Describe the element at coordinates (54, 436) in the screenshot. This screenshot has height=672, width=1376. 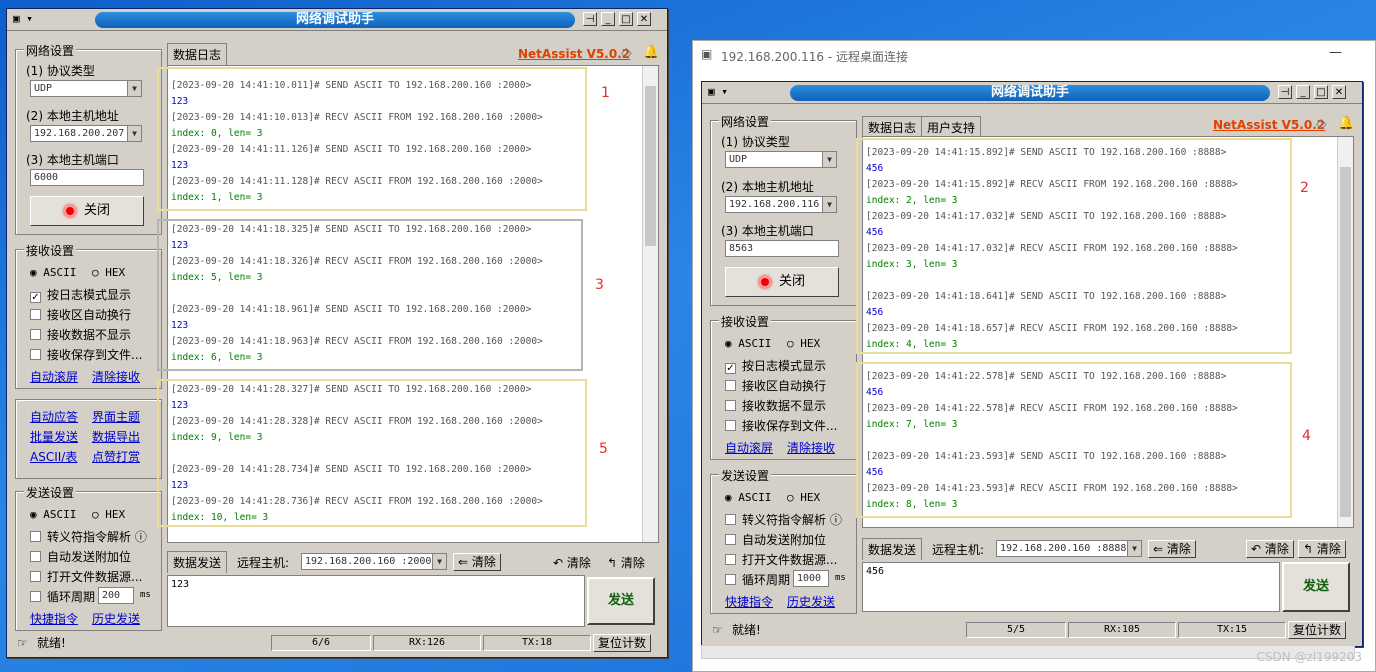
I see `batch-send-link: 批量发送` at that location.